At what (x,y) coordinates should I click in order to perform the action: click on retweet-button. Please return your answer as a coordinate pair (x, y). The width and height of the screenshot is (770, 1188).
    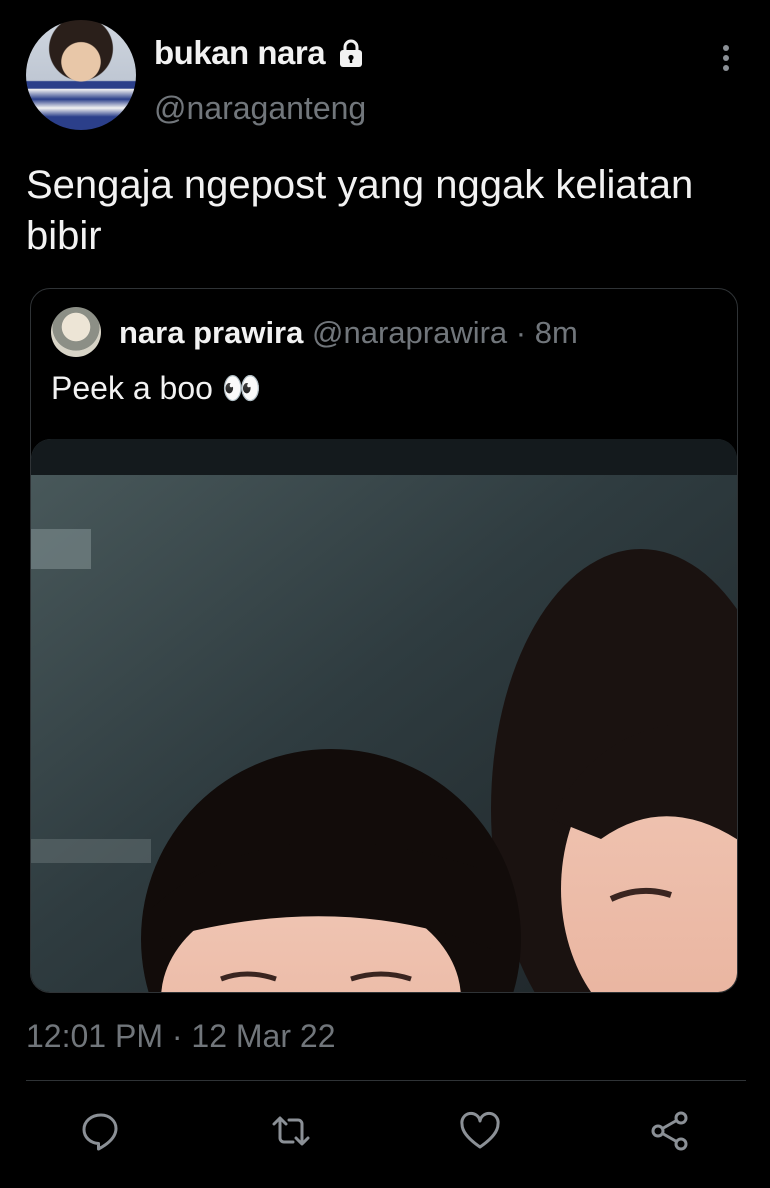
    Looking at the image, I should click on (291, 1131).